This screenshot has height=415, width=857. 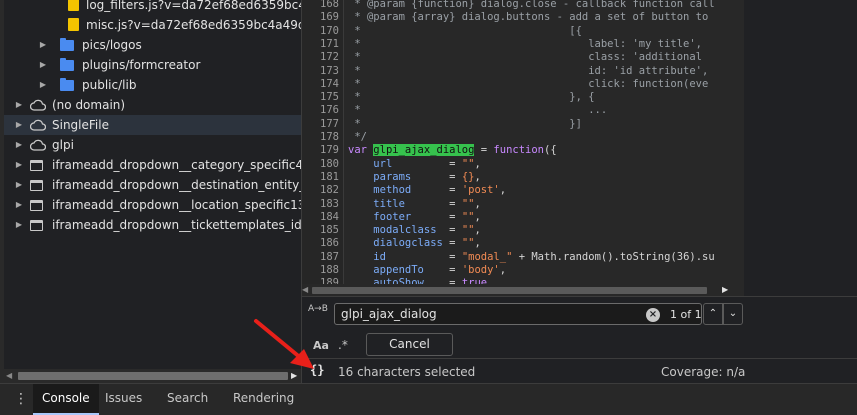 What do you see at coordinates (653, 315) in the screenshot?
I see `clear-search-icon: ×` at bounding box center [653, 315].